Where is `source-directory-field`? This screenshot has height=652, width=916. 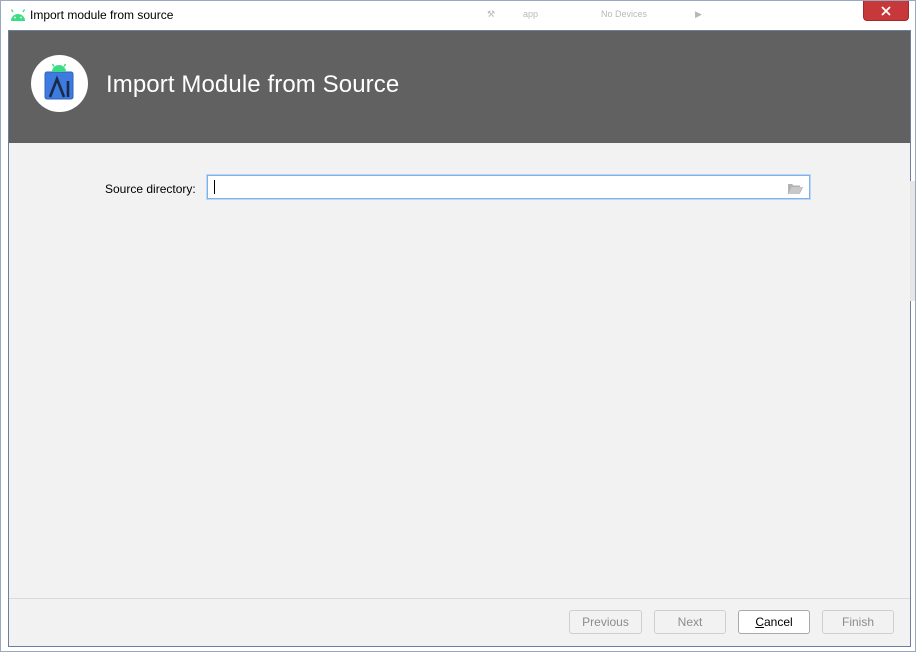
source-directory-field is located at coordinates (508, 187).